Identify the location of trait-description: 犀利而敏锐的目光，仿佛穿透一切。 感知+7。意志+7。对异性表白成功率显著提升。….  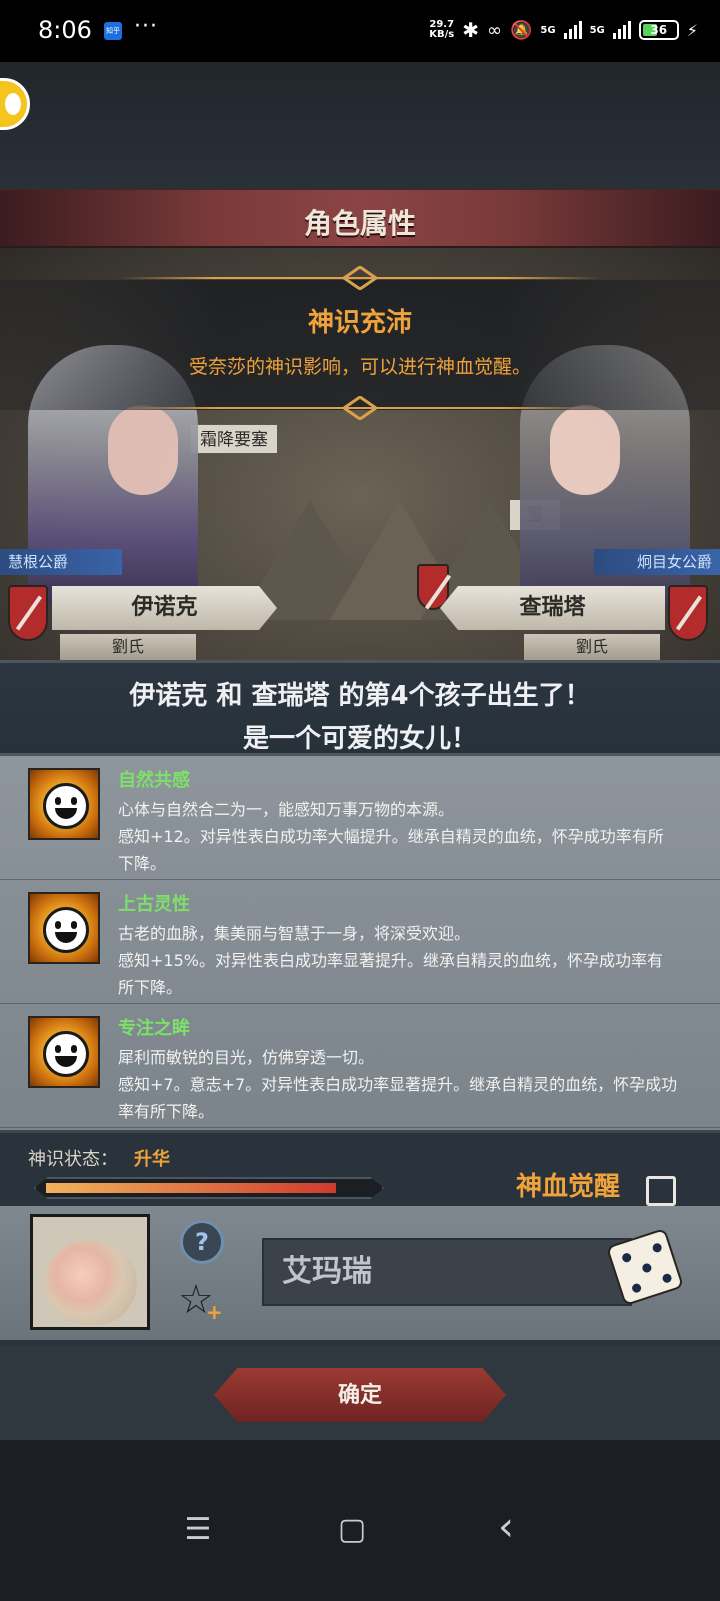
(398, 1084).